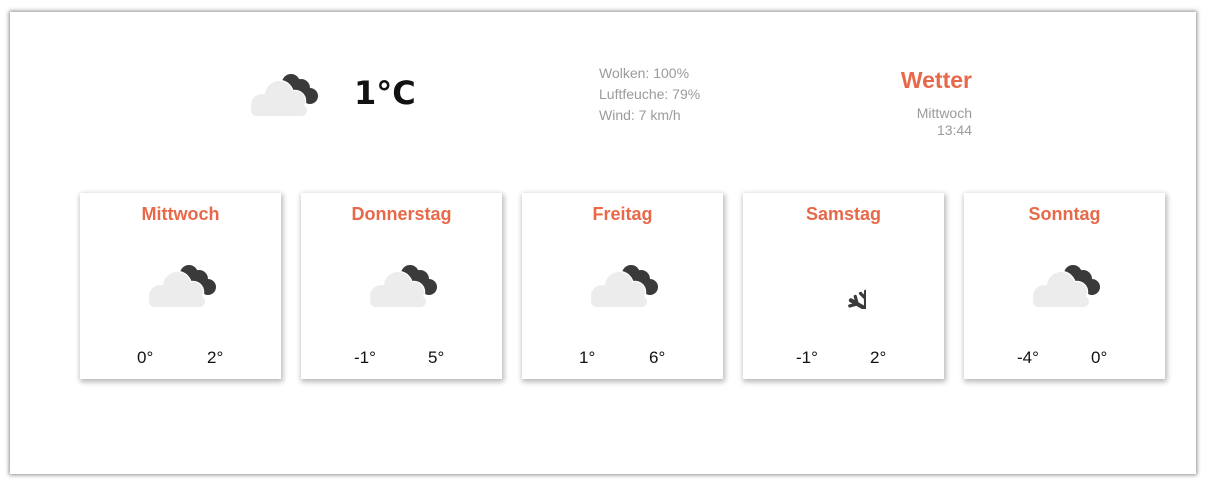  I want to click on current-time: 13:44, so click(954, 130).